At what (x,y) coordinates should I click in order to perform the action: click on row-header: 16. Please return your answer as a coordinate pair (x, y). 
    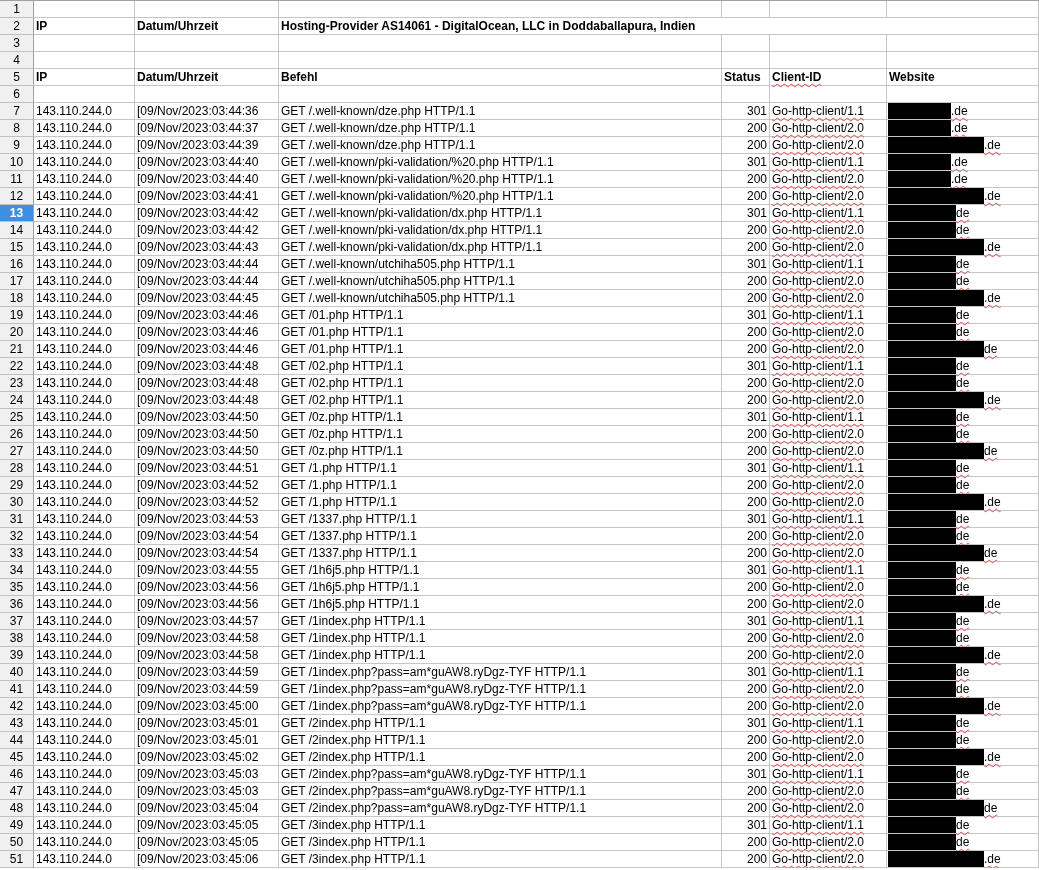
    Looking at the image, I should click on (17, 264).